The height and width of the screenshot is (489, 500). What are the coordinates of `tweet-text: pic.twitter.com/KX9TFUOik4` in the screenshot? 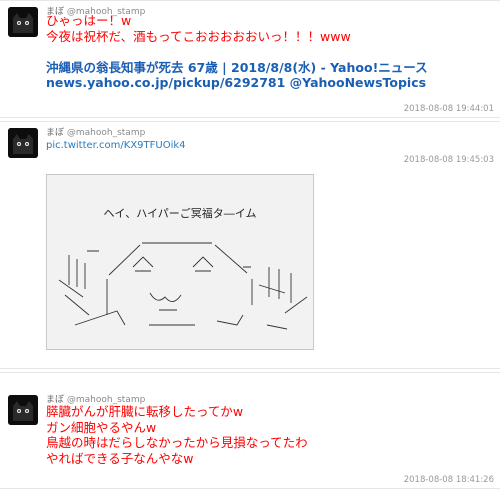 It's located at (116, 146).